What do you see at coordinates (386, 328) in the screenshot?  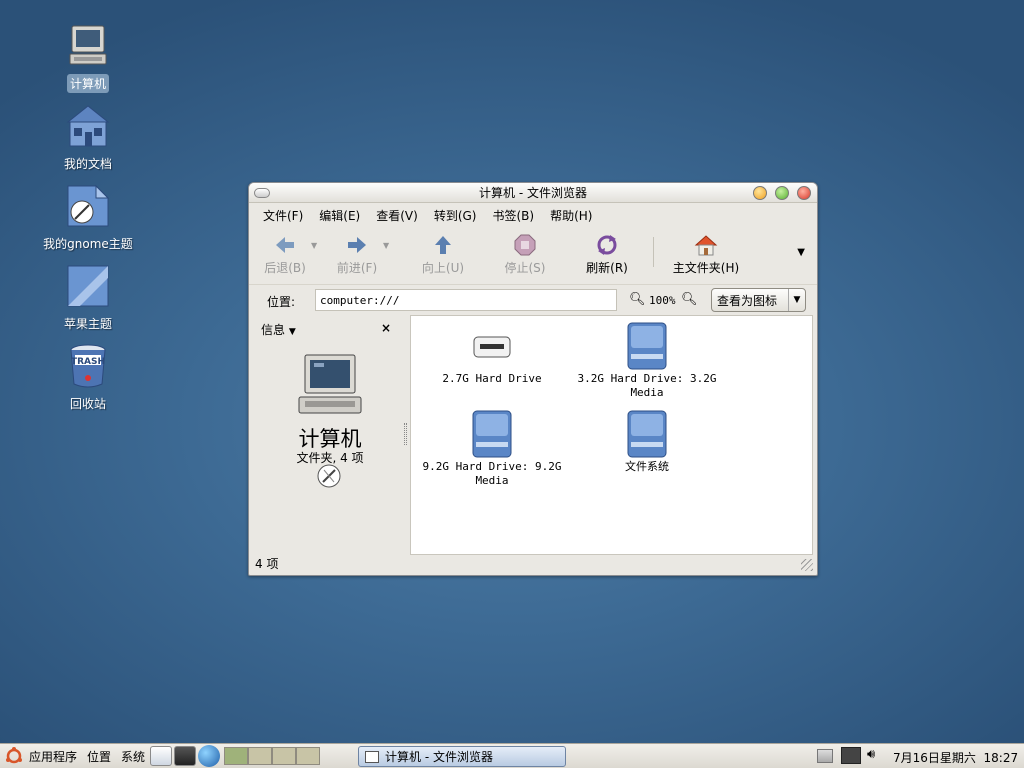 I see `close-side-pane-icon: ×` at bounding box center [386, 328].